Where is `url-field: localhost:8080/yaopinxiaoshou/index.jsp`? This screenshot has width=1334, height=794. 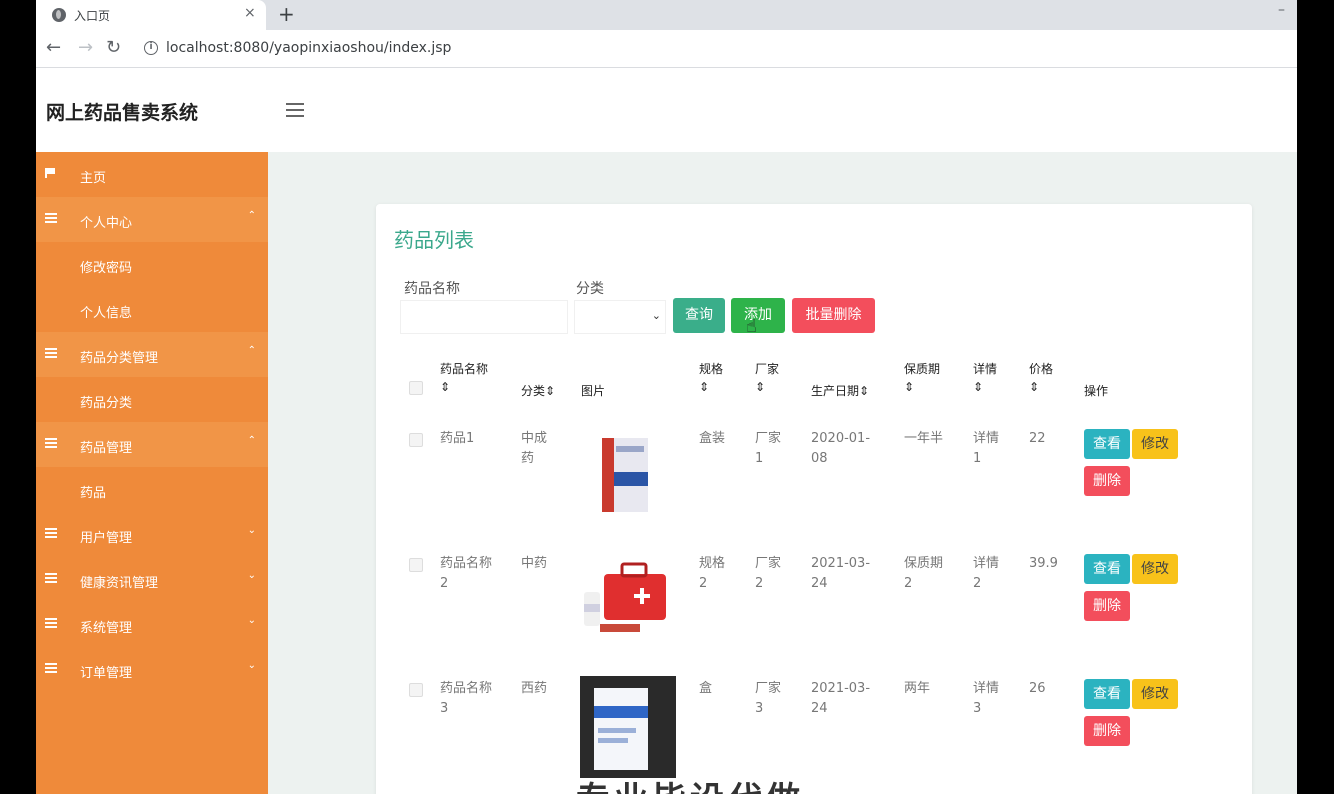
url-field: localhost:8080/yaopinxiaoshou/index.jsp is located at coordinates (308, 48).